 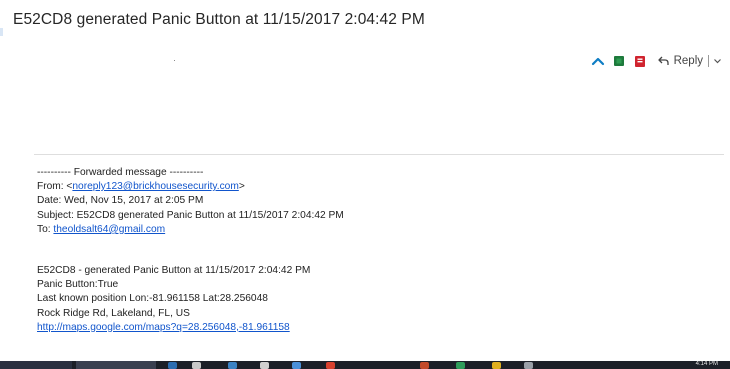 What do you see at coordinates (155, 186) in the screenshot?
I see `from-email-link: noreply123@brickhousesecurity.com` at bounding box center [155, 186].